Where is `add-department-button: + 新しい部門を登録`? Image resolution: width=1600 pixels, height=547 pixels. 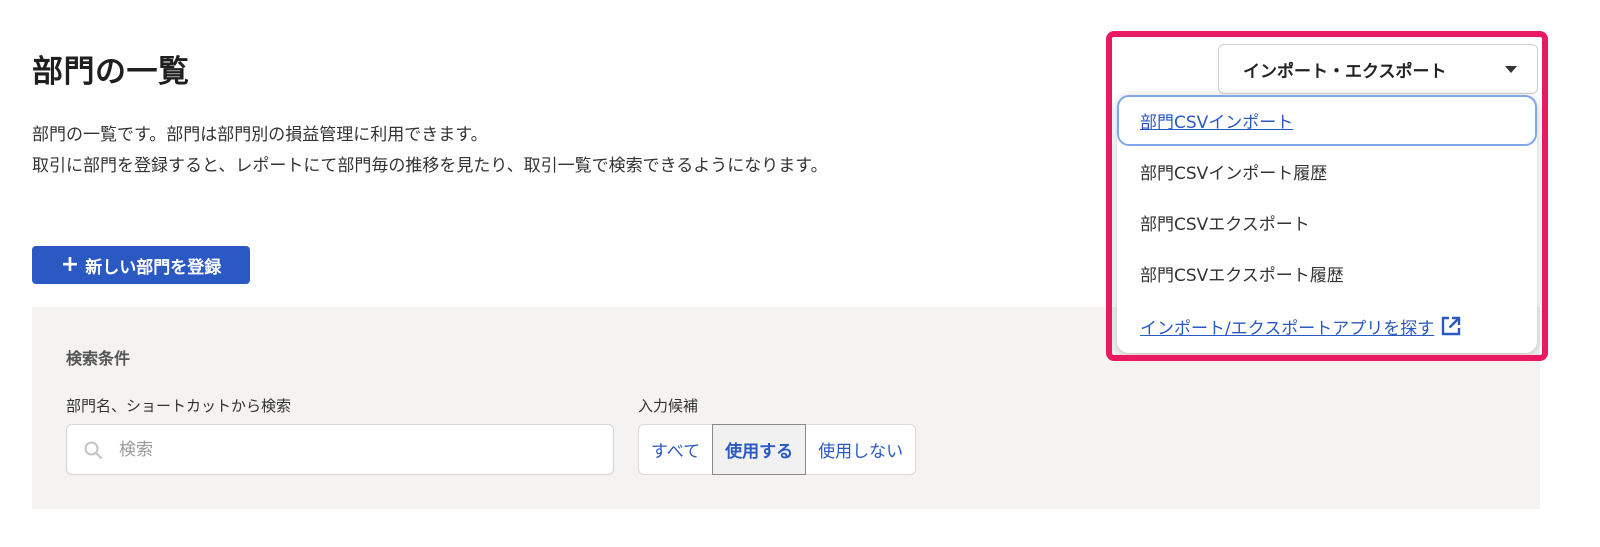
add-department-button: + 新しい部門を登録 is located at coordinates (141, 265).